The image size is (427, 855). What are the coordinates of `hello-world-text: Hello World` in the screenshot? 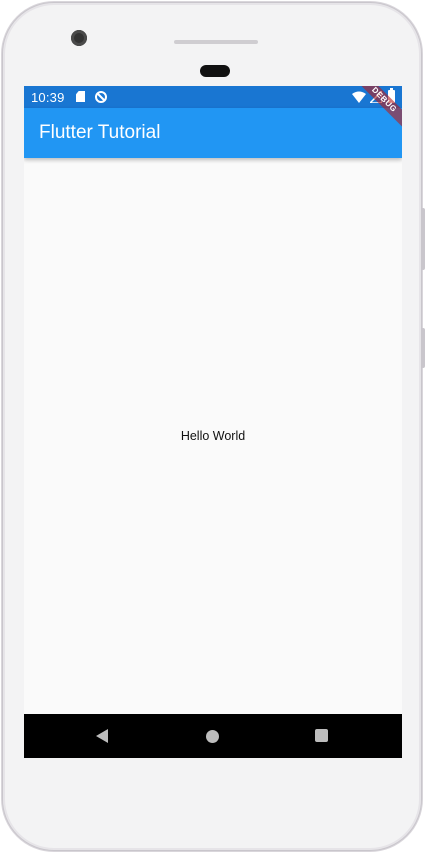 It's located at (213, 436).